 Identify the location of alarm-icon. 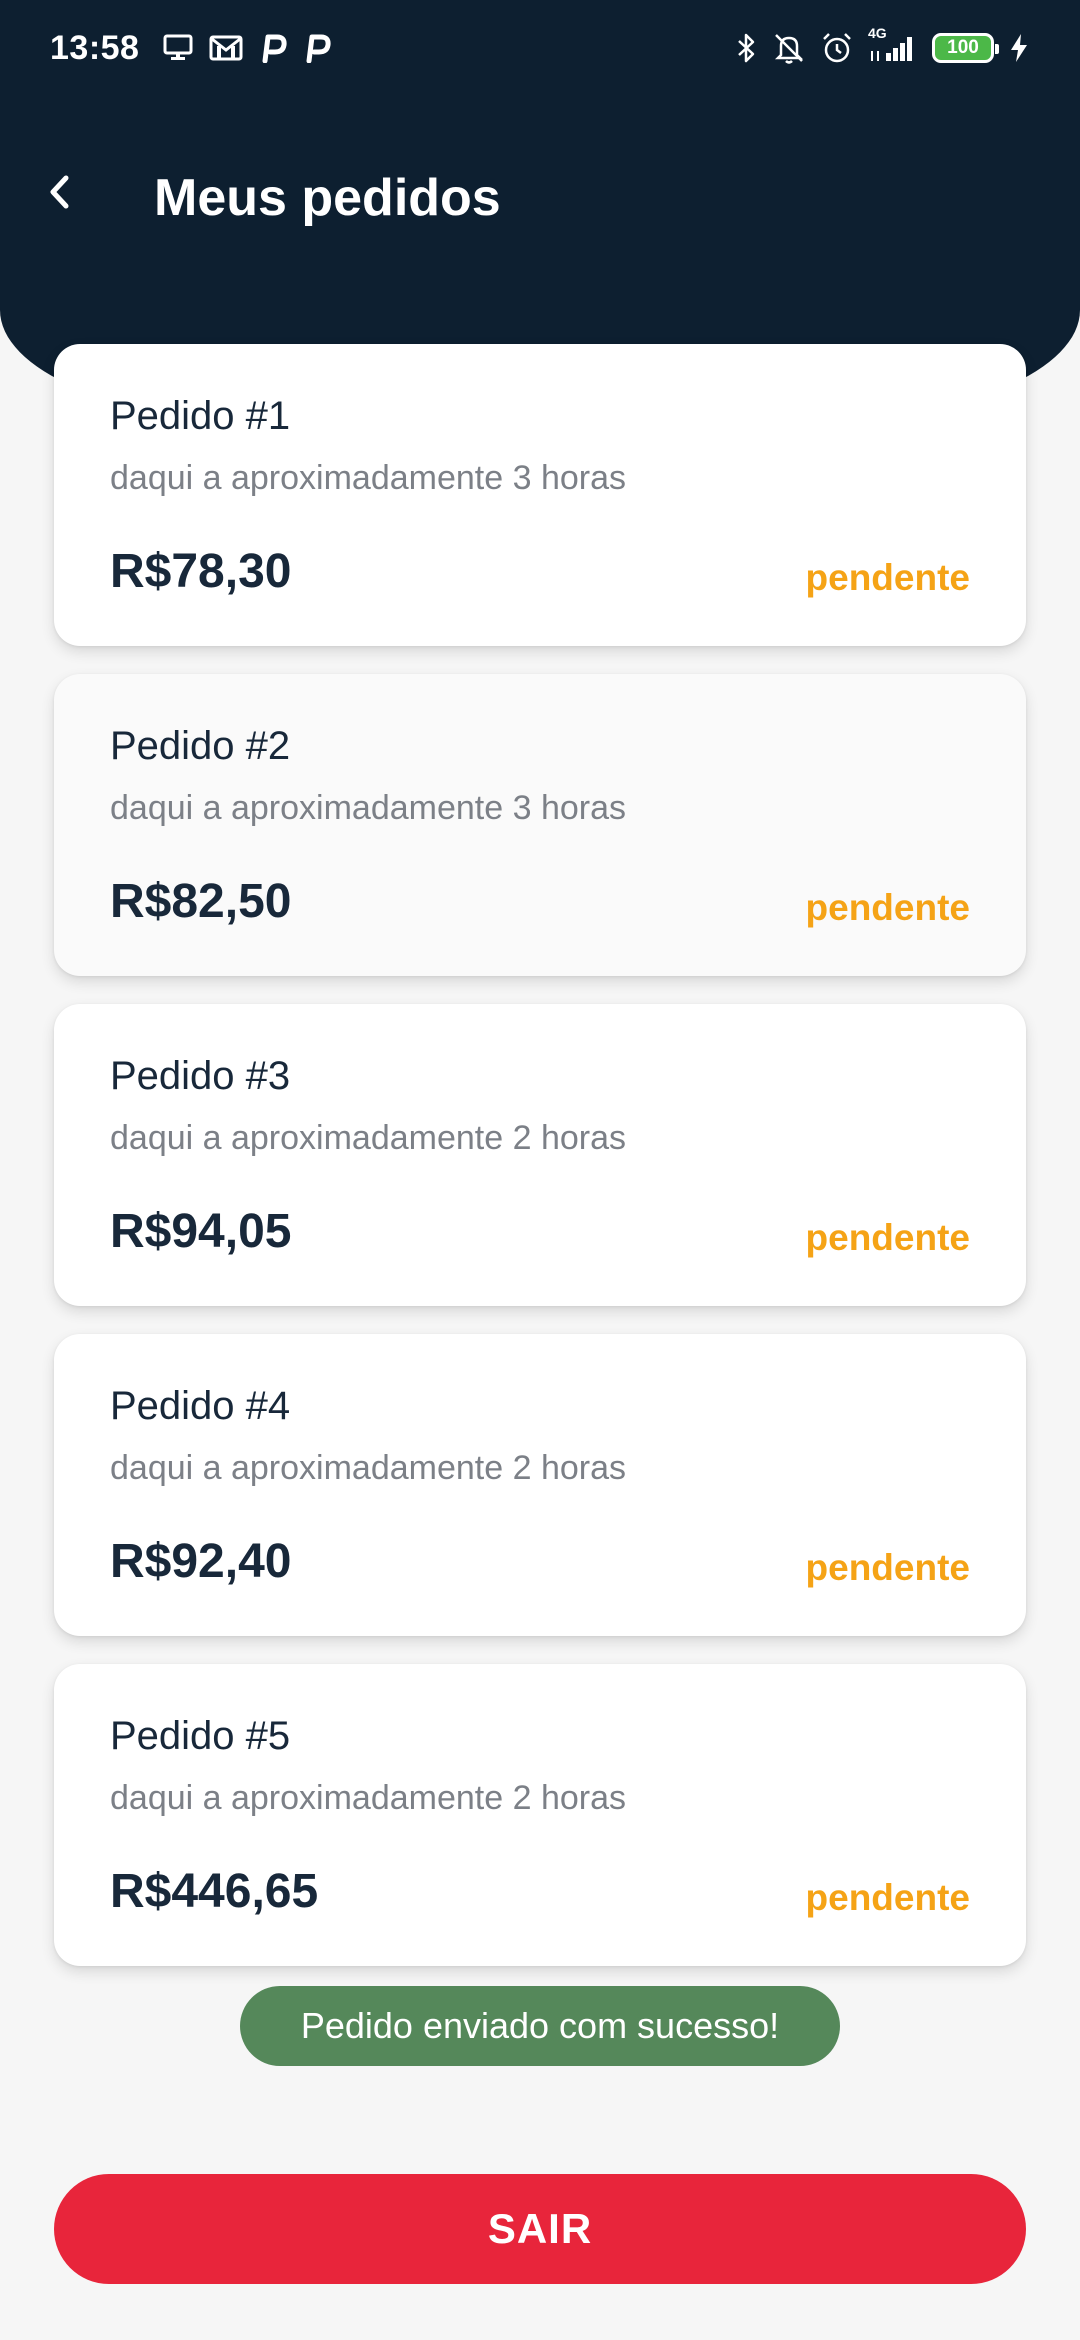
(837, 48).